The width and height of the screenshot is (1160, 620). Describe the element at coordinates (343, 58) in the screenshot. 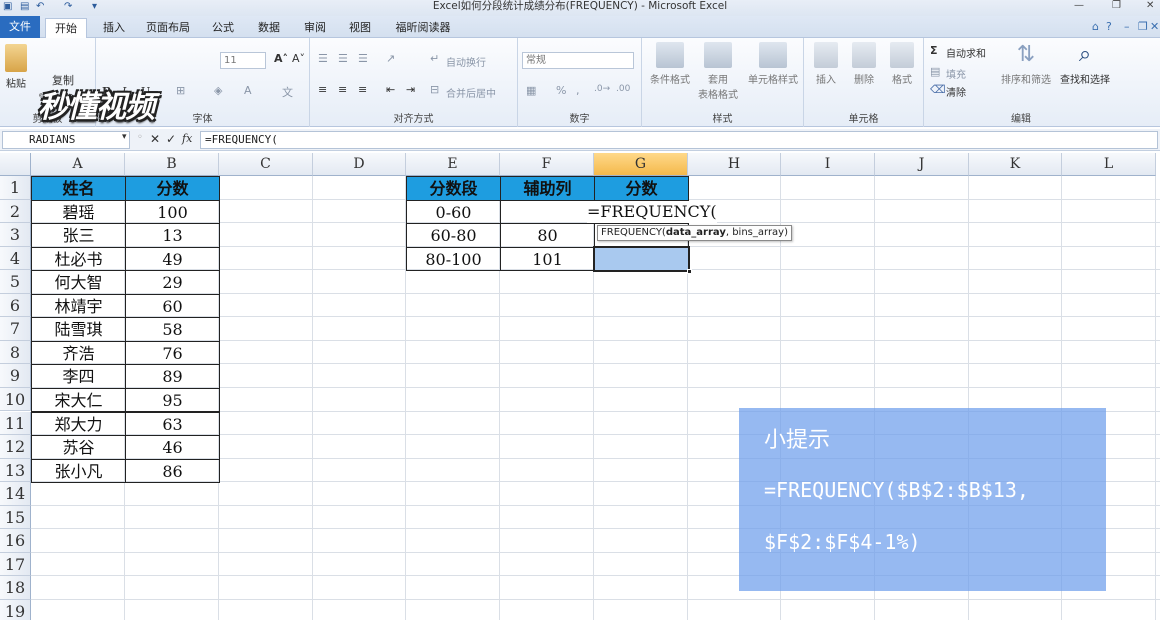

I see `align-middle-icon: ☰` at that location.